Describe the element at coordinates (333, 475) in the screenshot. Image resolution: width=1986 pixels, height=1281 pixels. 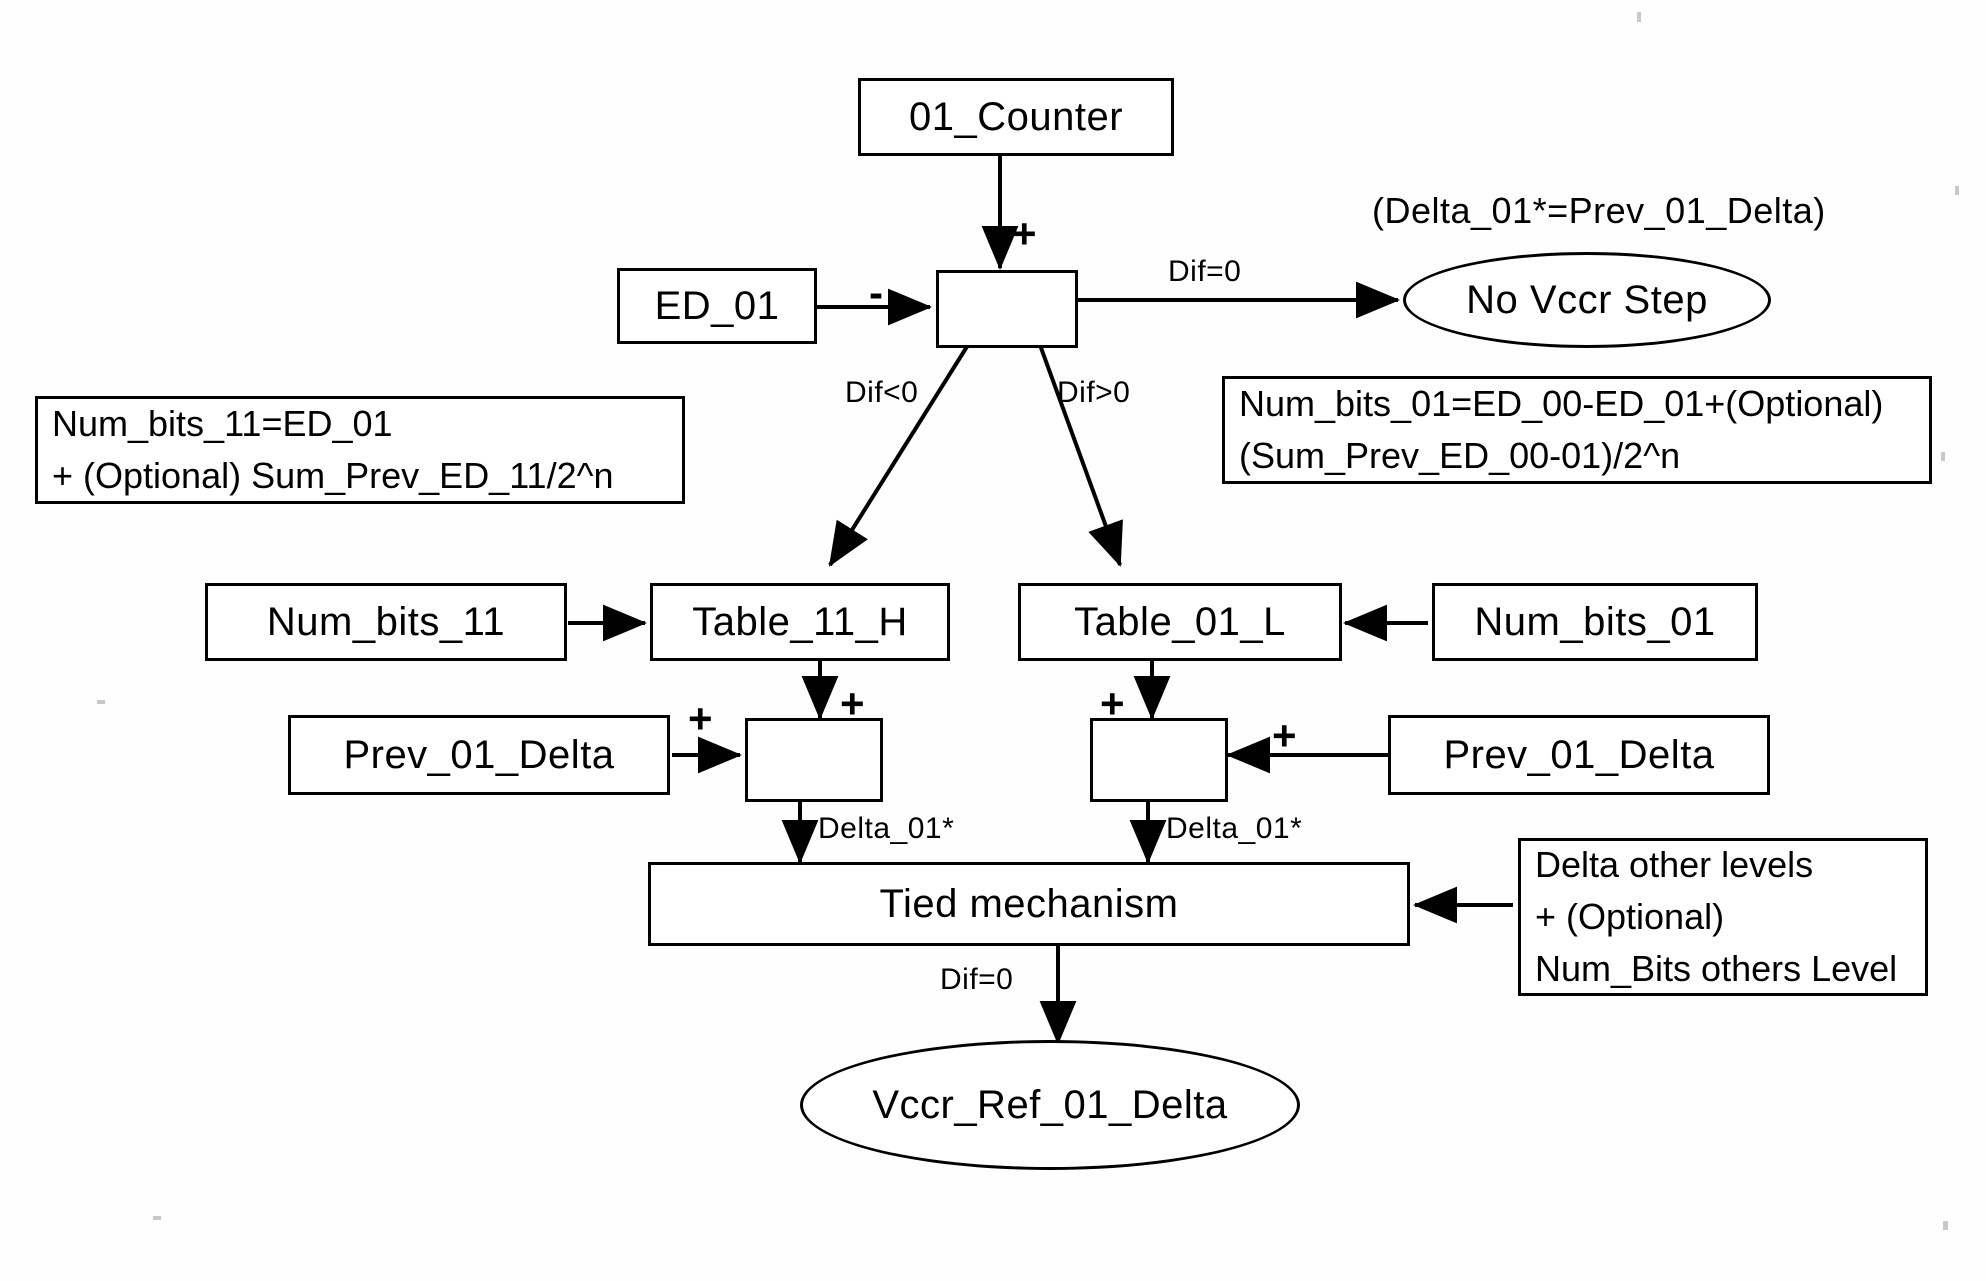
I see `note-num-bits-11-line2: + (Optional) Sum_Prev_ED_11/2^n` at that location.